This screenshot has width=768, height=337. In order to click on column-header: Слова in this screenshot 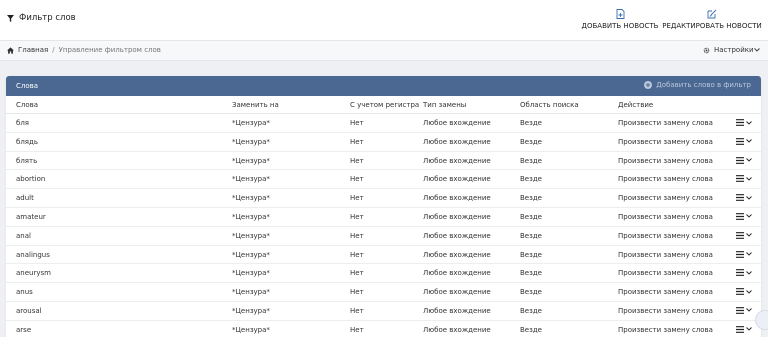, I will do `click(27, 105)`.